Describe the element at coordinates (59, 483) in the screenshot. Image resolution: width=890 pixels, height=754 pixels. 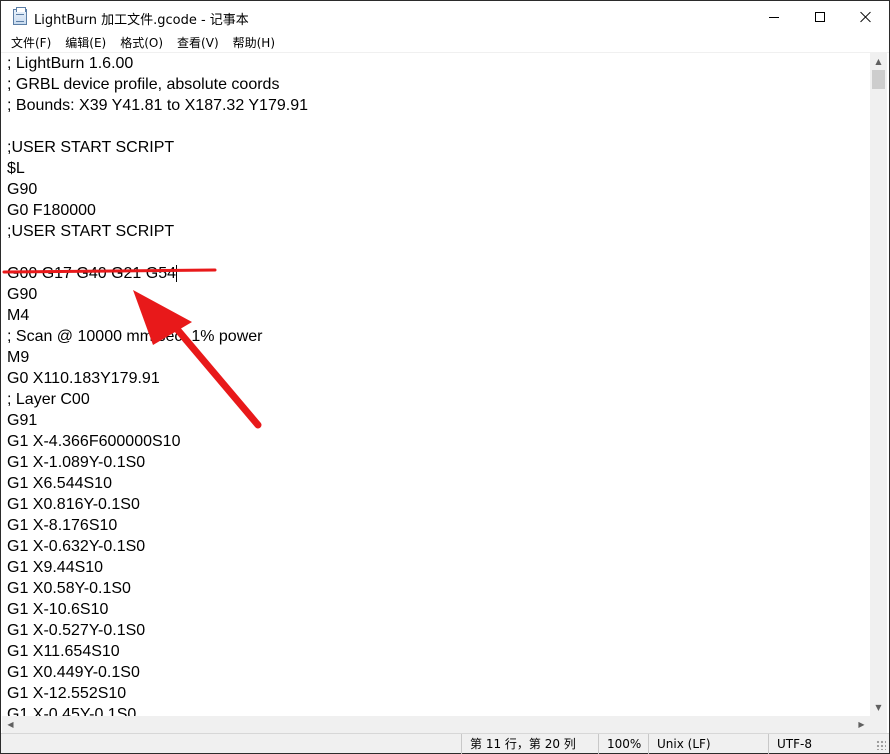
I see `code-line: G1 X6.544S10` at that location.